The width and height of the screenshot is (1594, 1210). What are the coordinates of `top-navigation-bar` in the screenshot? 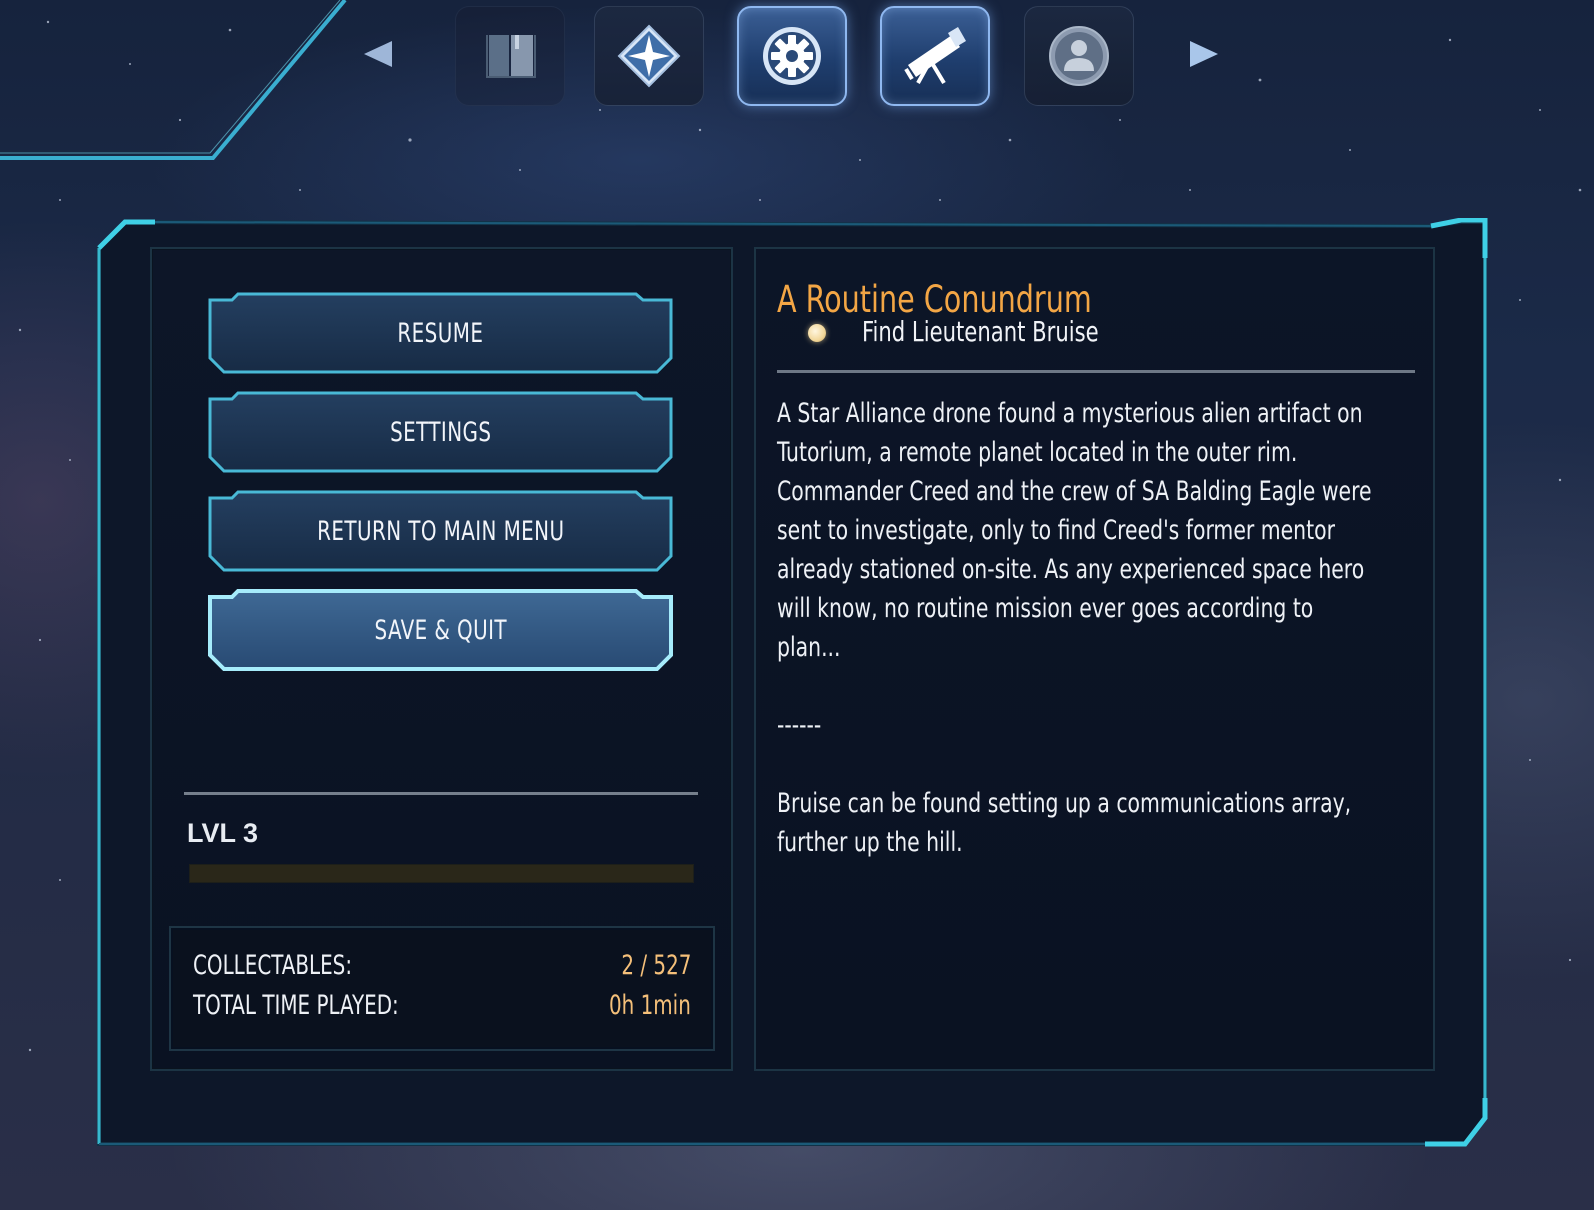 It's located at (797, 57).